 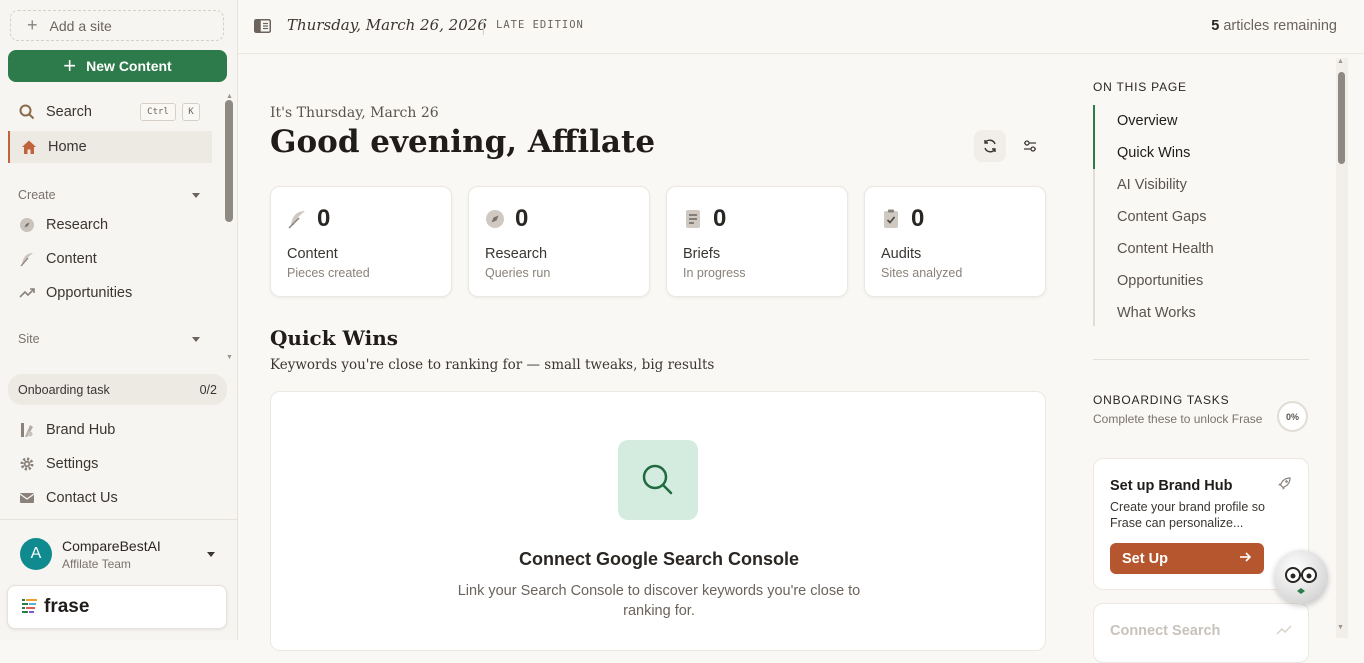 I want to click on document-icon, so click(x=693, y=219).